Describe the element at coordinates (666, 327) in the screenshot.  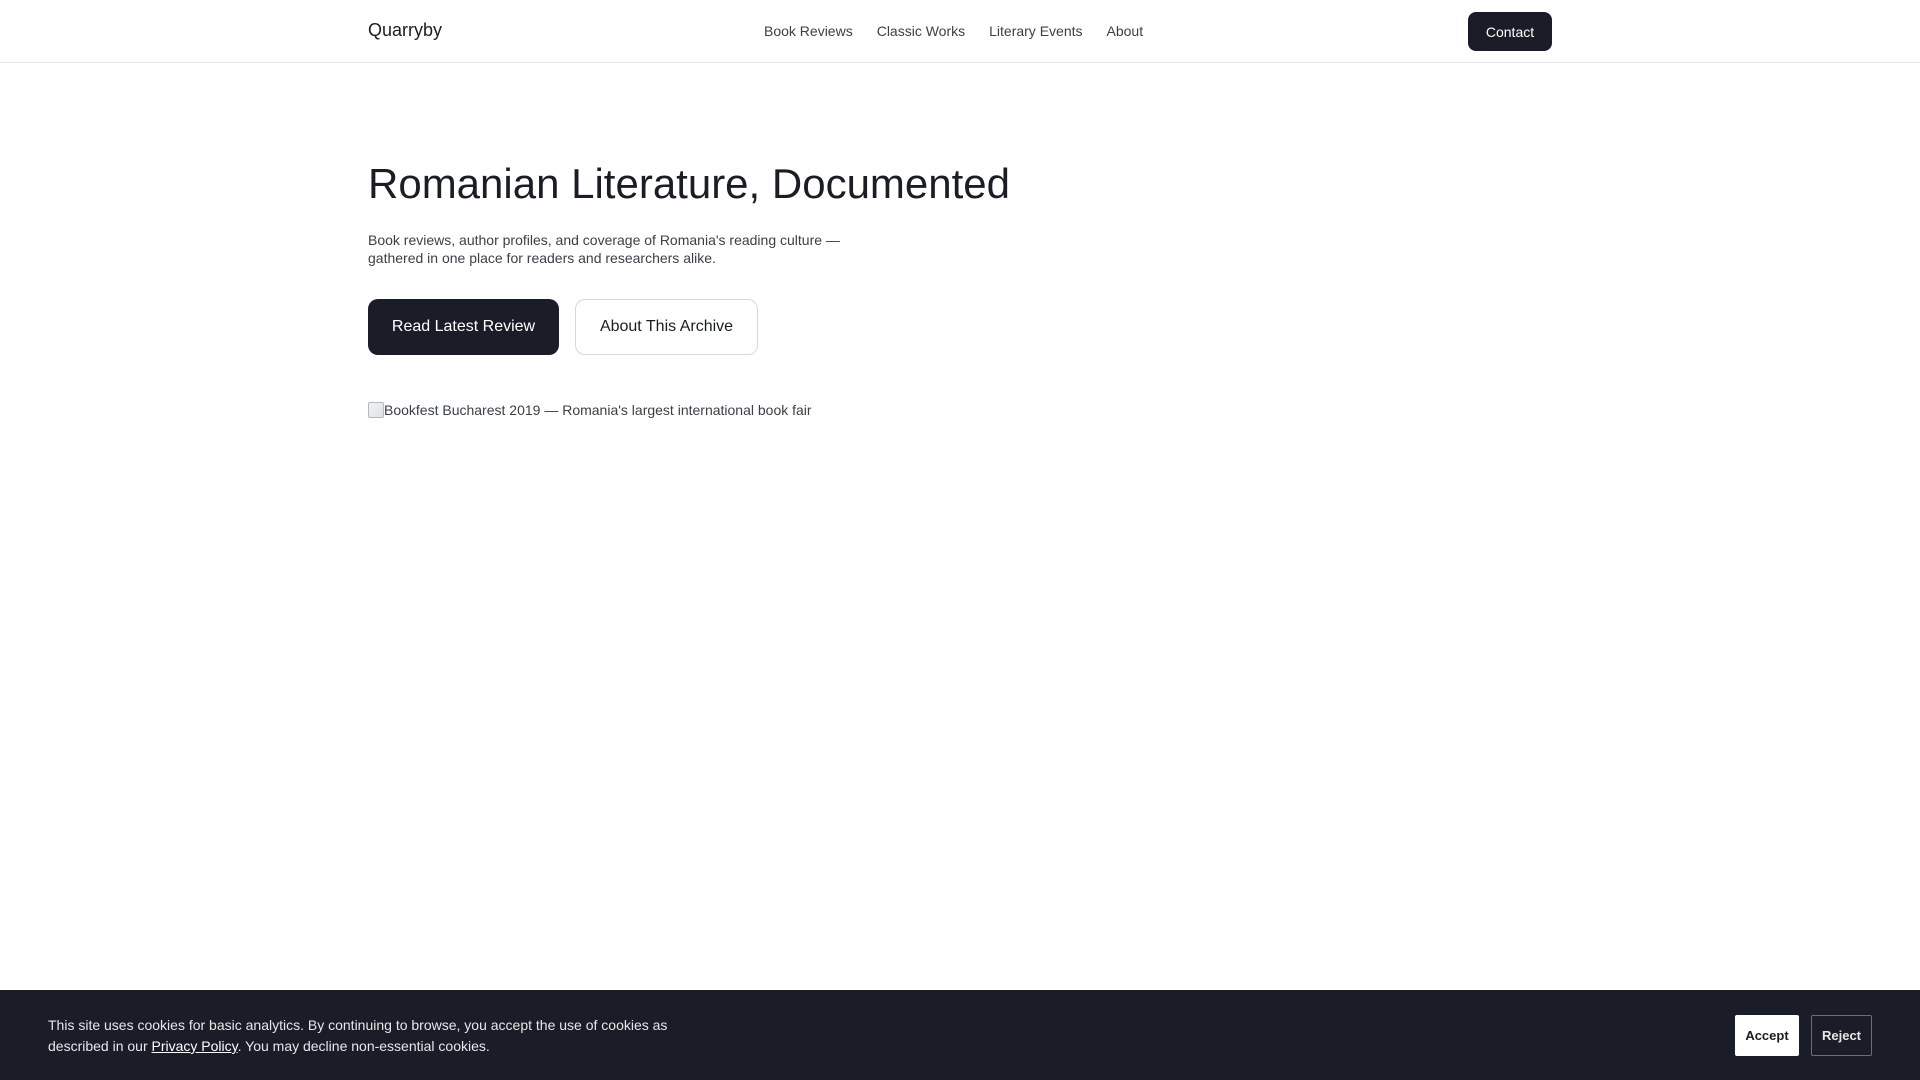
I see `about-archive-button: About This Archive` at that location.